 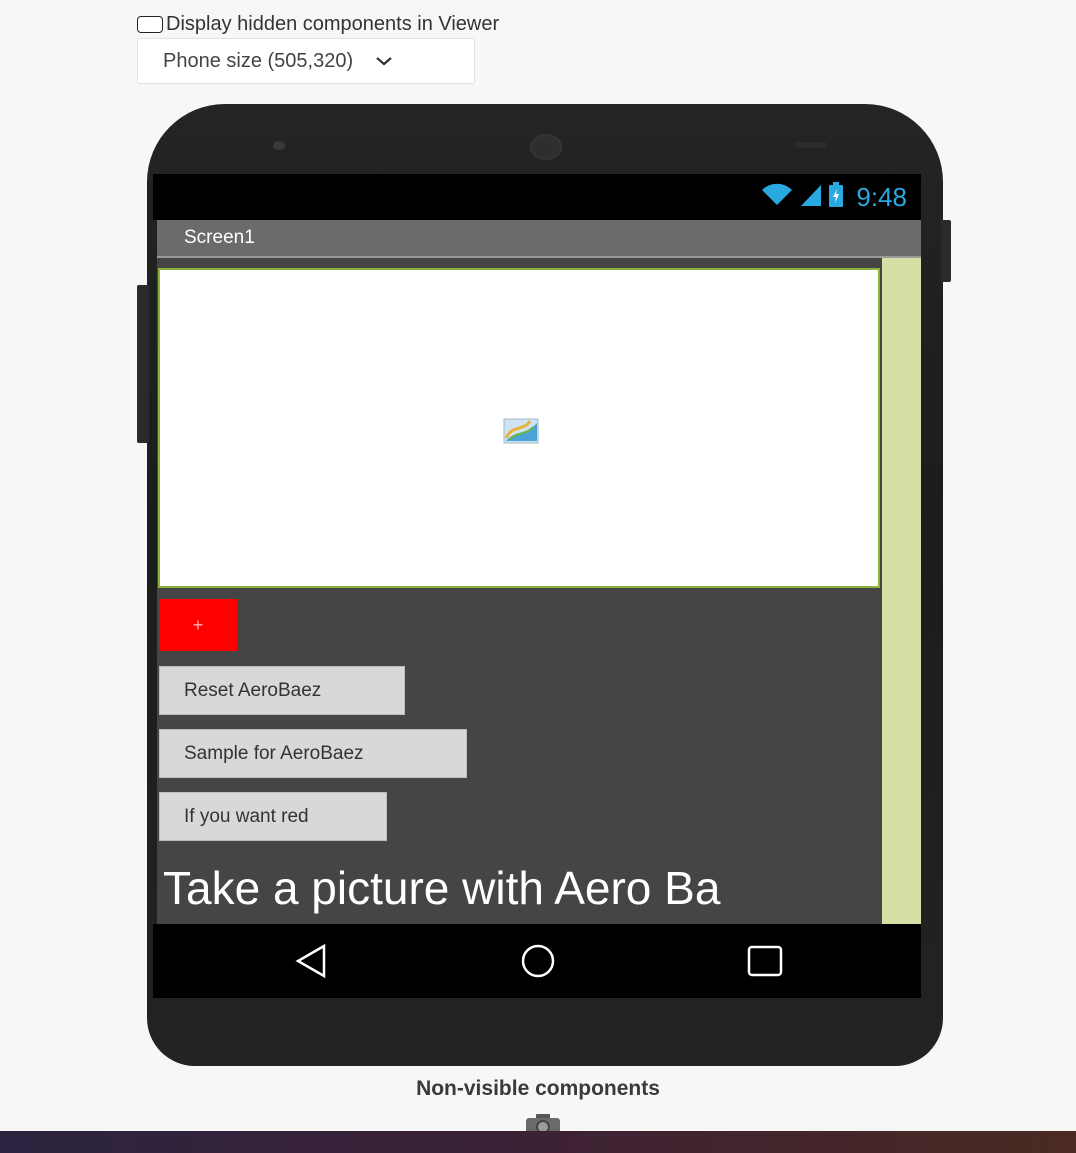 What do you see at coordinates (538, 963) in the screenshot?
I see `home-icon` at bounding box center [538, 963].